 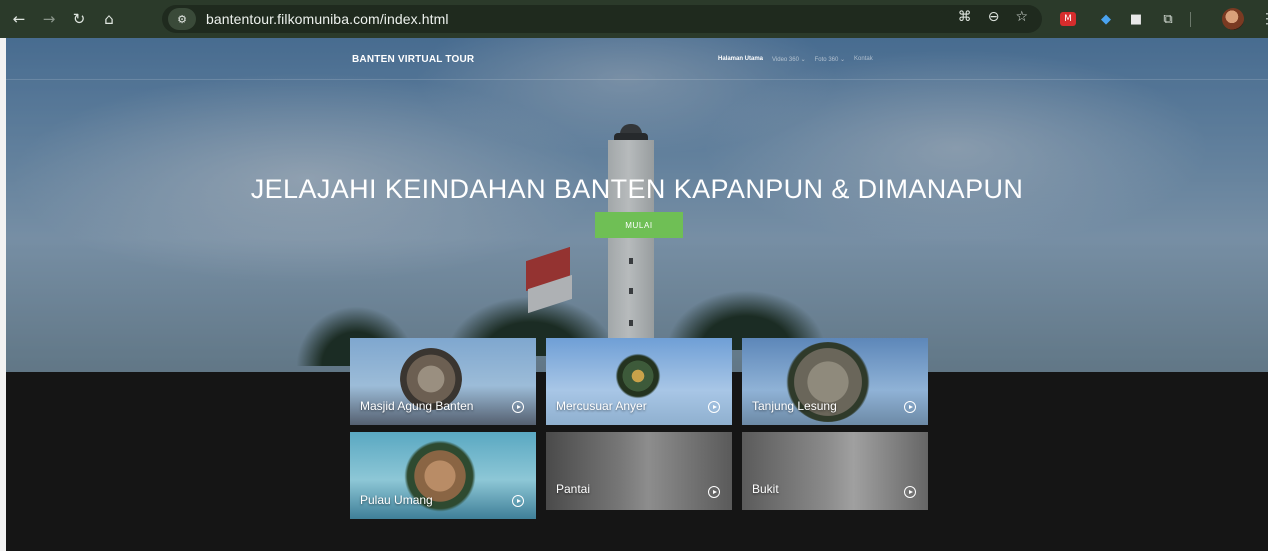 What do you see at coordinates (601, 406) in the screenshot?
I see `card-title: Mercusuar Anyer` at bounding box center [601, 406].